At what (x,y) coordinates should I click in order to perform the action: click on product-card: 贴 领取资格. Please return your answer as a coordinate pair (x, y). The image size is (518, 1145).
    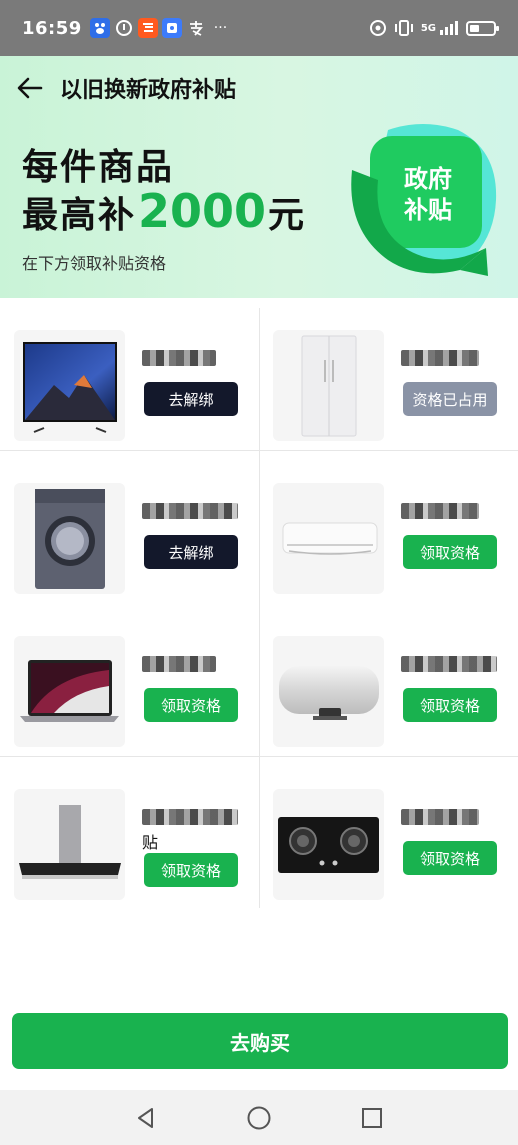
    Looking at the image, I should click on (129, 833).